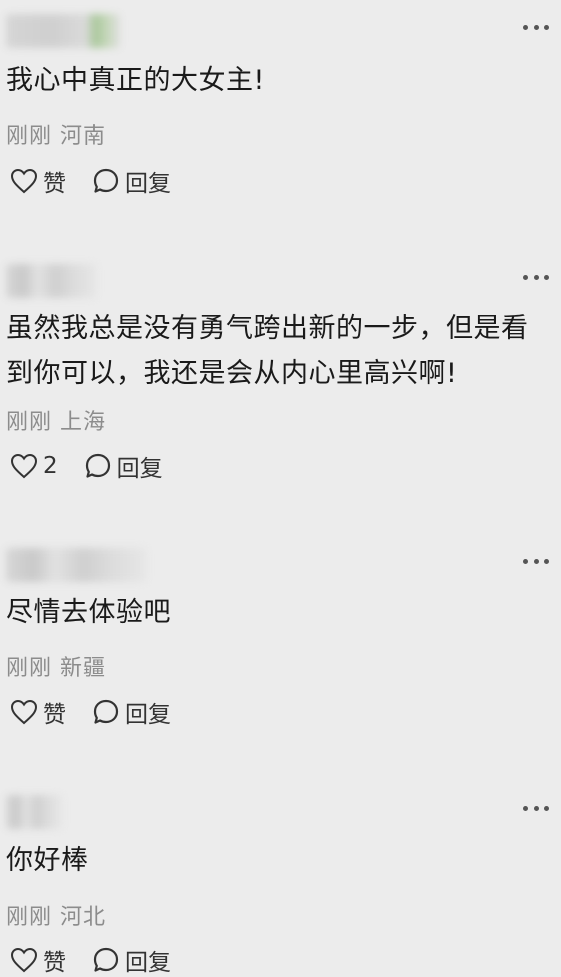 This screenshot has height=977, width=561. What do you see at coordinates (47, 860) in the screenshot?
I see `comment-text: 你好棒` at bounding box center [47, 860].